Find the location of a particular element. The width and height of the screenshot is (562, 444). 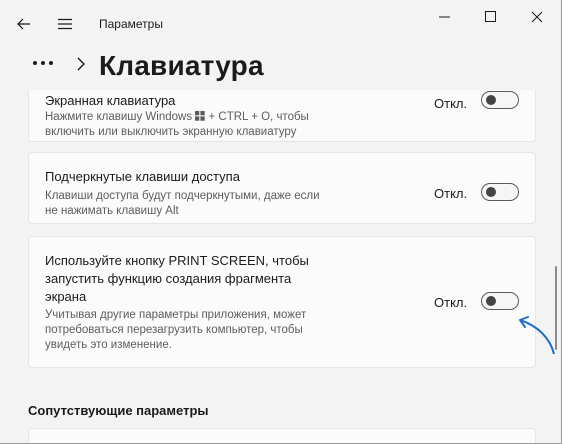

access-keys-toggle is located at coordinates (500, 192).